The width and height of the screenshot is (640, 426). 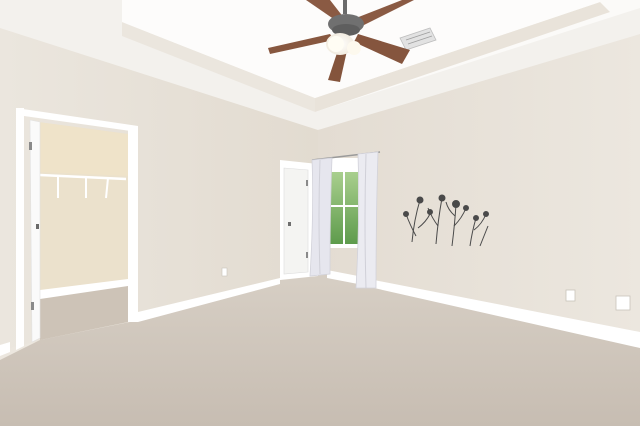 What do you see at coordinates (20, 229) in the screenshot?
I see `closet-door-frame-left` at bounding box center [20, 229].